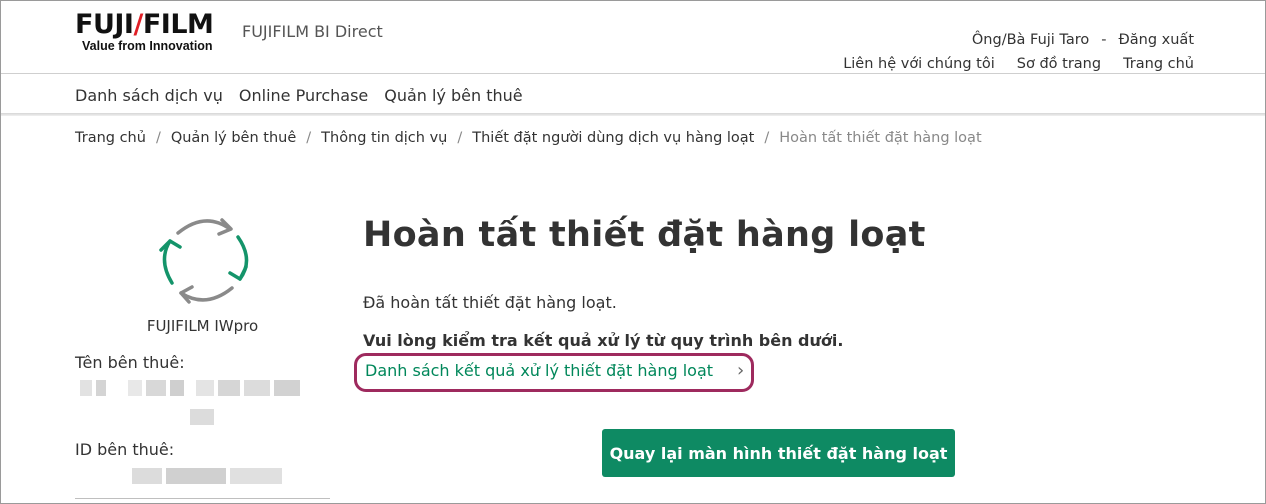 This screenshot has height=504, width=1266. Describe the element at coordinates (613, 138) in the screenshot. I see `breadcrumb-bulk-user-settings: Thiết đặt người dùng dịch vụ hàng loạt` at that location.